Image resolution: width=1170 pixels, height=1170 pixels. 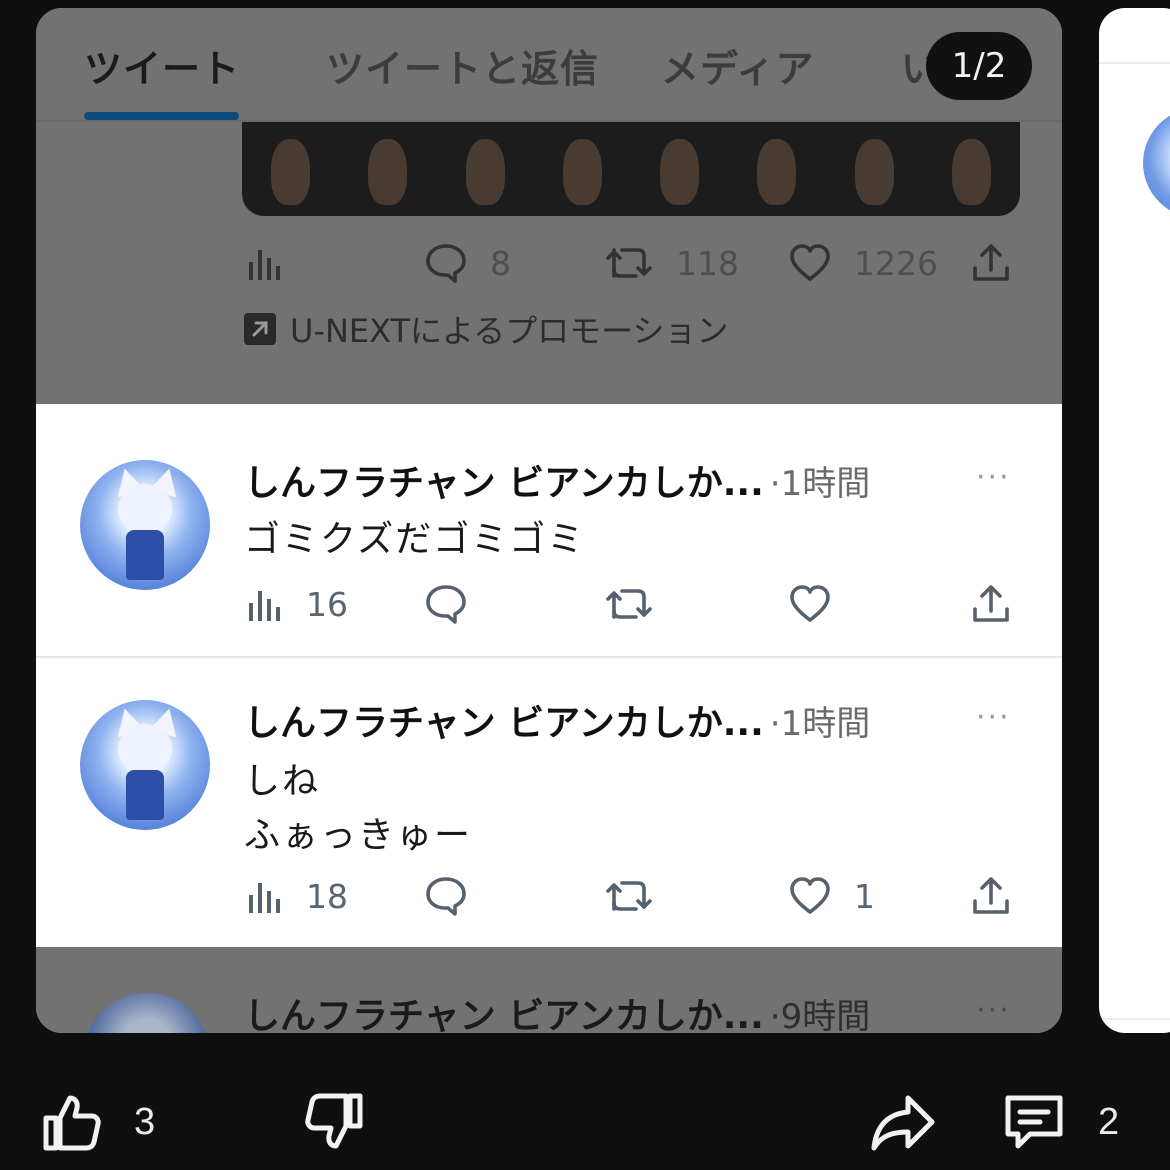 I want to click on promo-media-image, so click(x=631, y=169).